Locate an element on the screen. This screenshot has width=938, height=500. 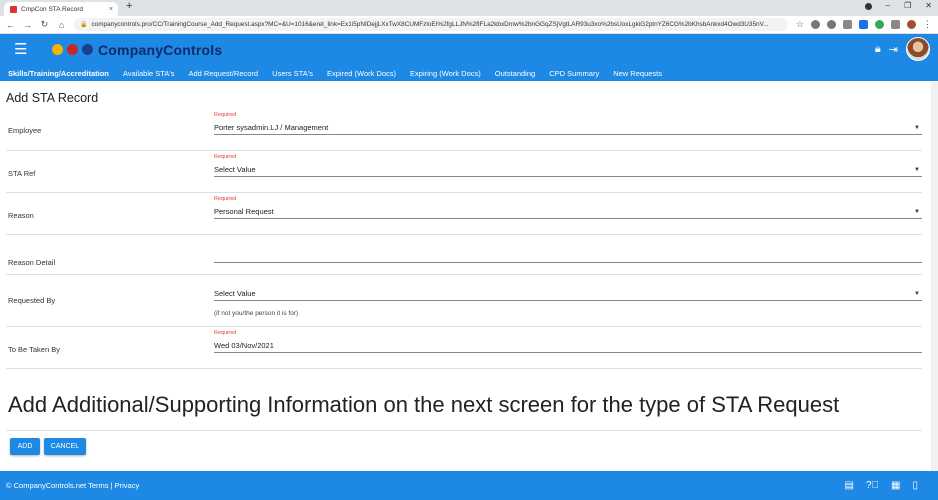
cancel-button: CANCEL is located at coordinates (65, 446).